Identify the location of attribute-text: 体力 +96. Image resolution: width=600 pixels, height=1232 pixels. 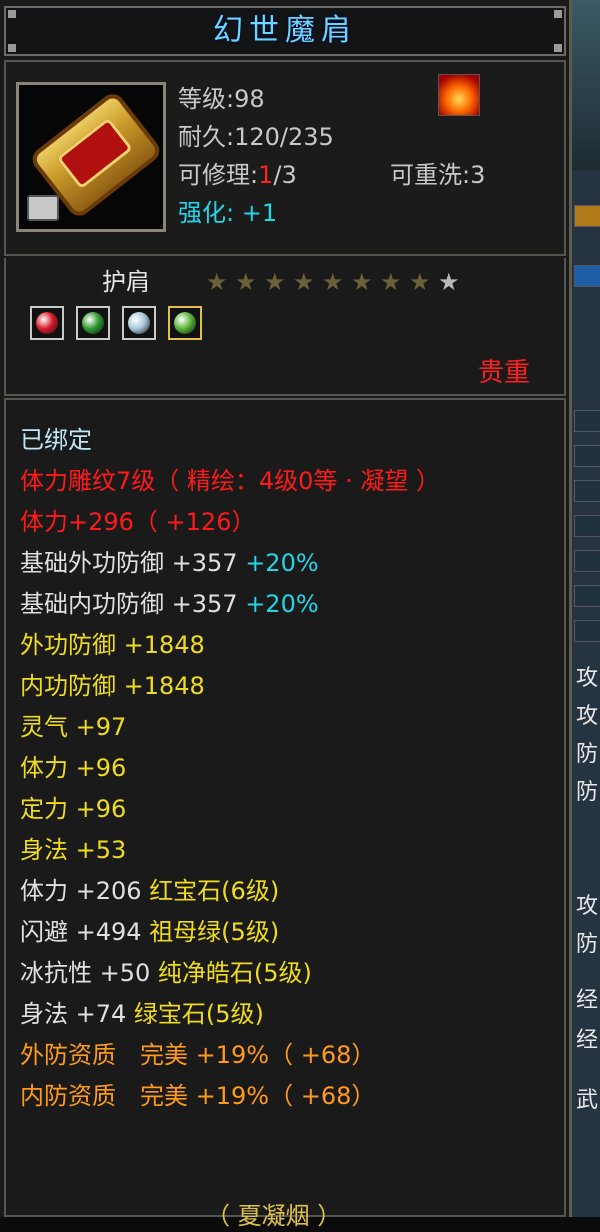
(73, 768).